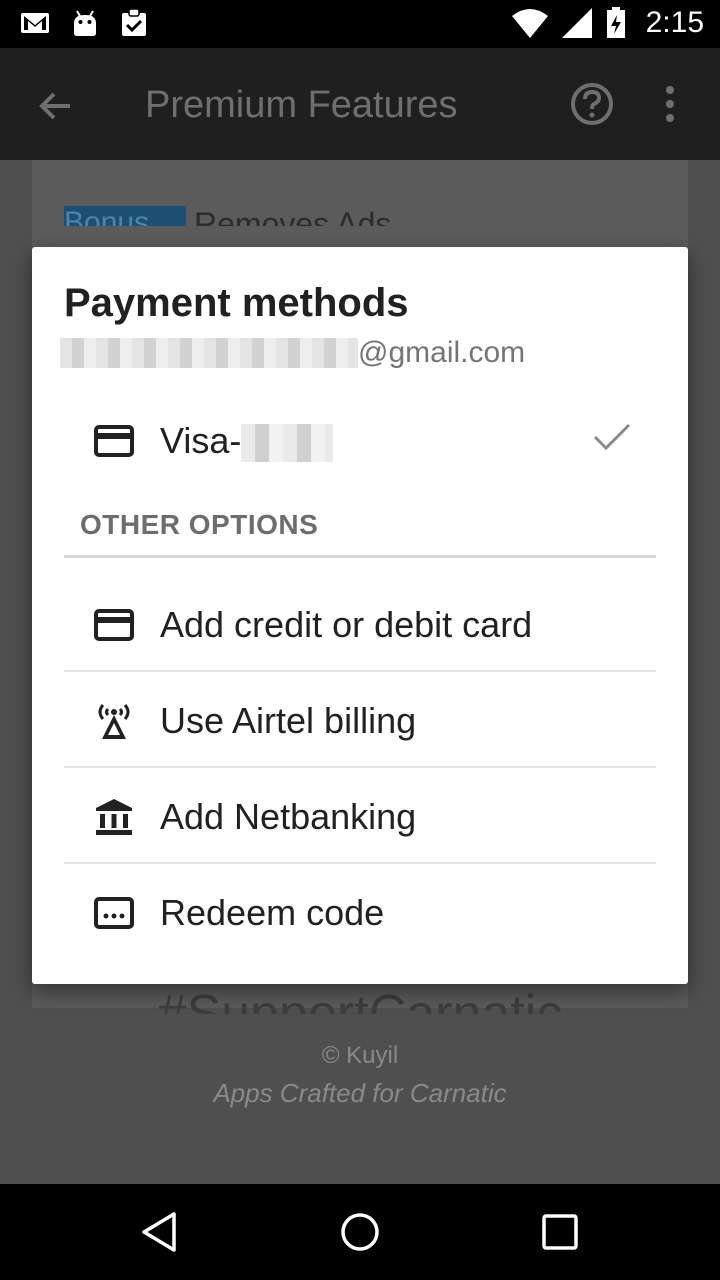 The height and width of the screenshot is (1280, 720). I want to click on check-icon, so click(612, 439).